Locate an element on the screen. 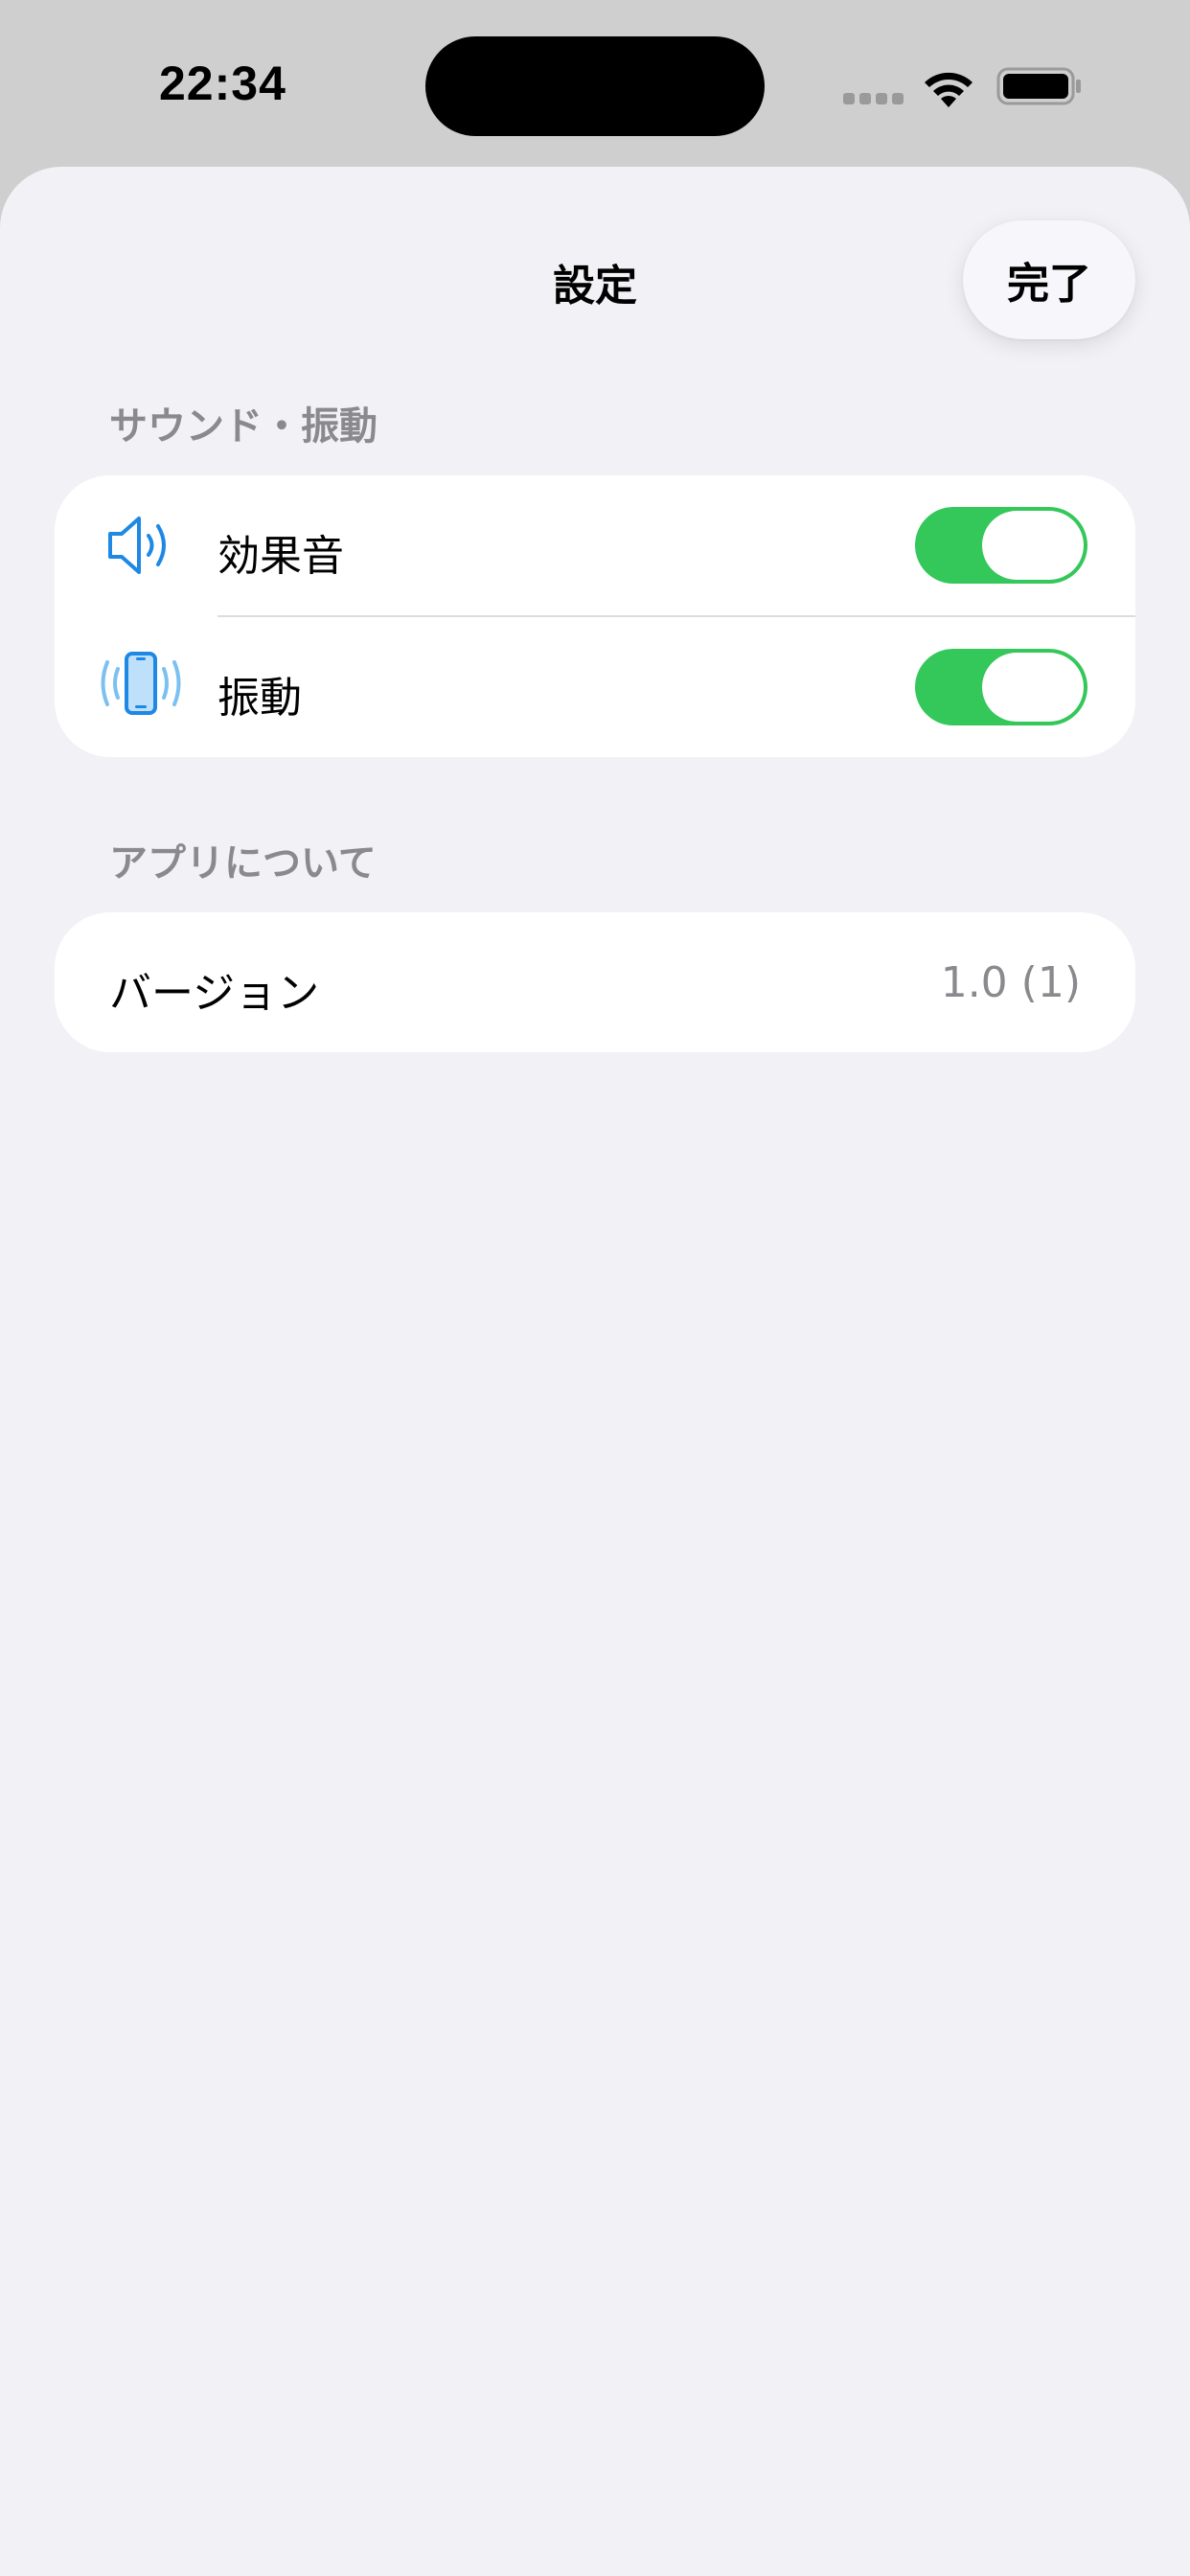 The image size is (1190, 2576). cellular-signal-icon is located at coordinates (873, 99).